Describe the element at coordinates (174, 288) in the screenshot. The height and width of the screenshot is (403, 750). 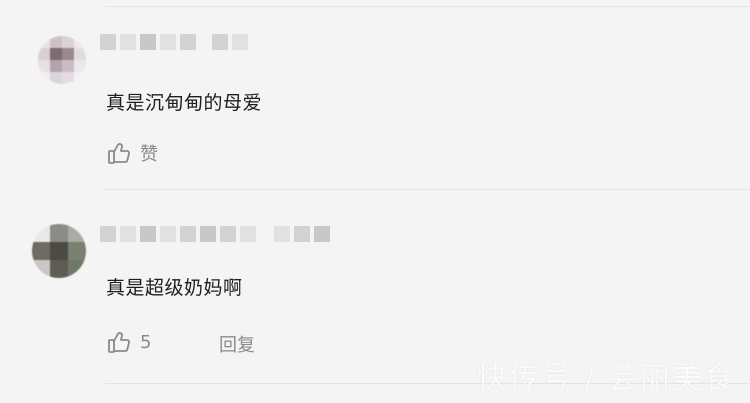
I see `comment-text: 真是超级奶妈啊` at that location.